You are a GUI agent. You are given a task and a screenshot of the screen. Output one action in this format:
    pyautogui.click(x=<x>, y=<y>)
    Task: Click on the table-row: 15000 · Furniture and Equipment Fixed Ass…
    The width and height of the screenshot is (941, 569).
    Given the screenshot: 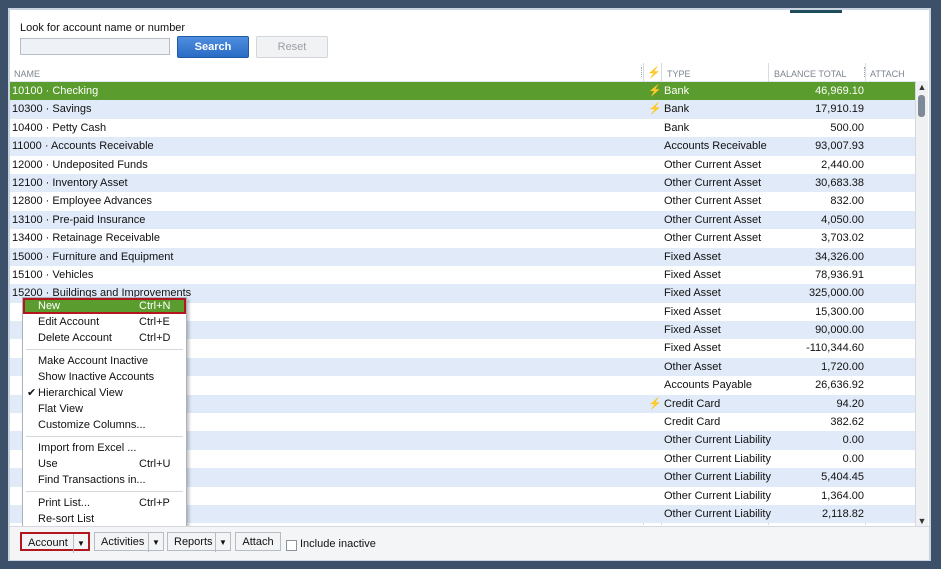 What is the action you would take?
    pyautogui.click(x=462, y=256)
    